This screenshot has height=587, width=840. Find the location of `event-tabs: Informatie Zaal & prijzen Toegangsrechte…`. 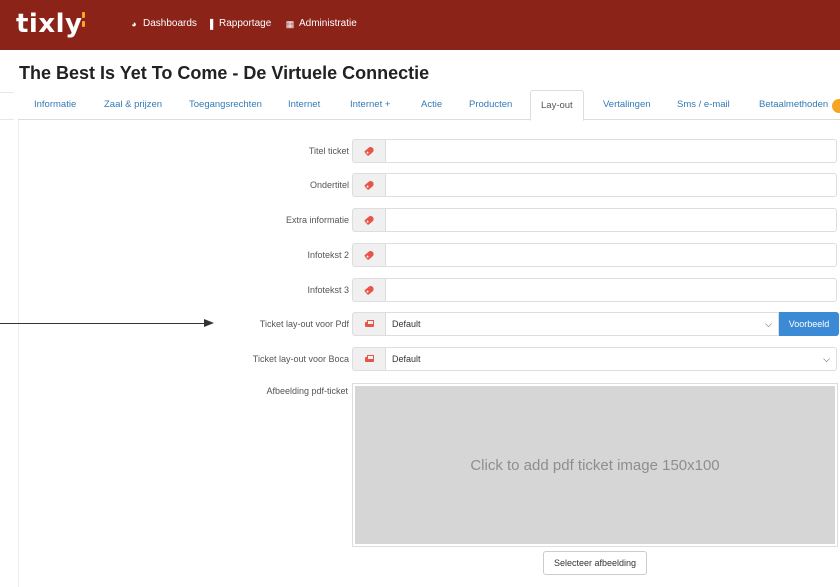

event-tabs: Informatie Zaal & prijzen Toegangsrechte… is located at coordinates (429, 105).